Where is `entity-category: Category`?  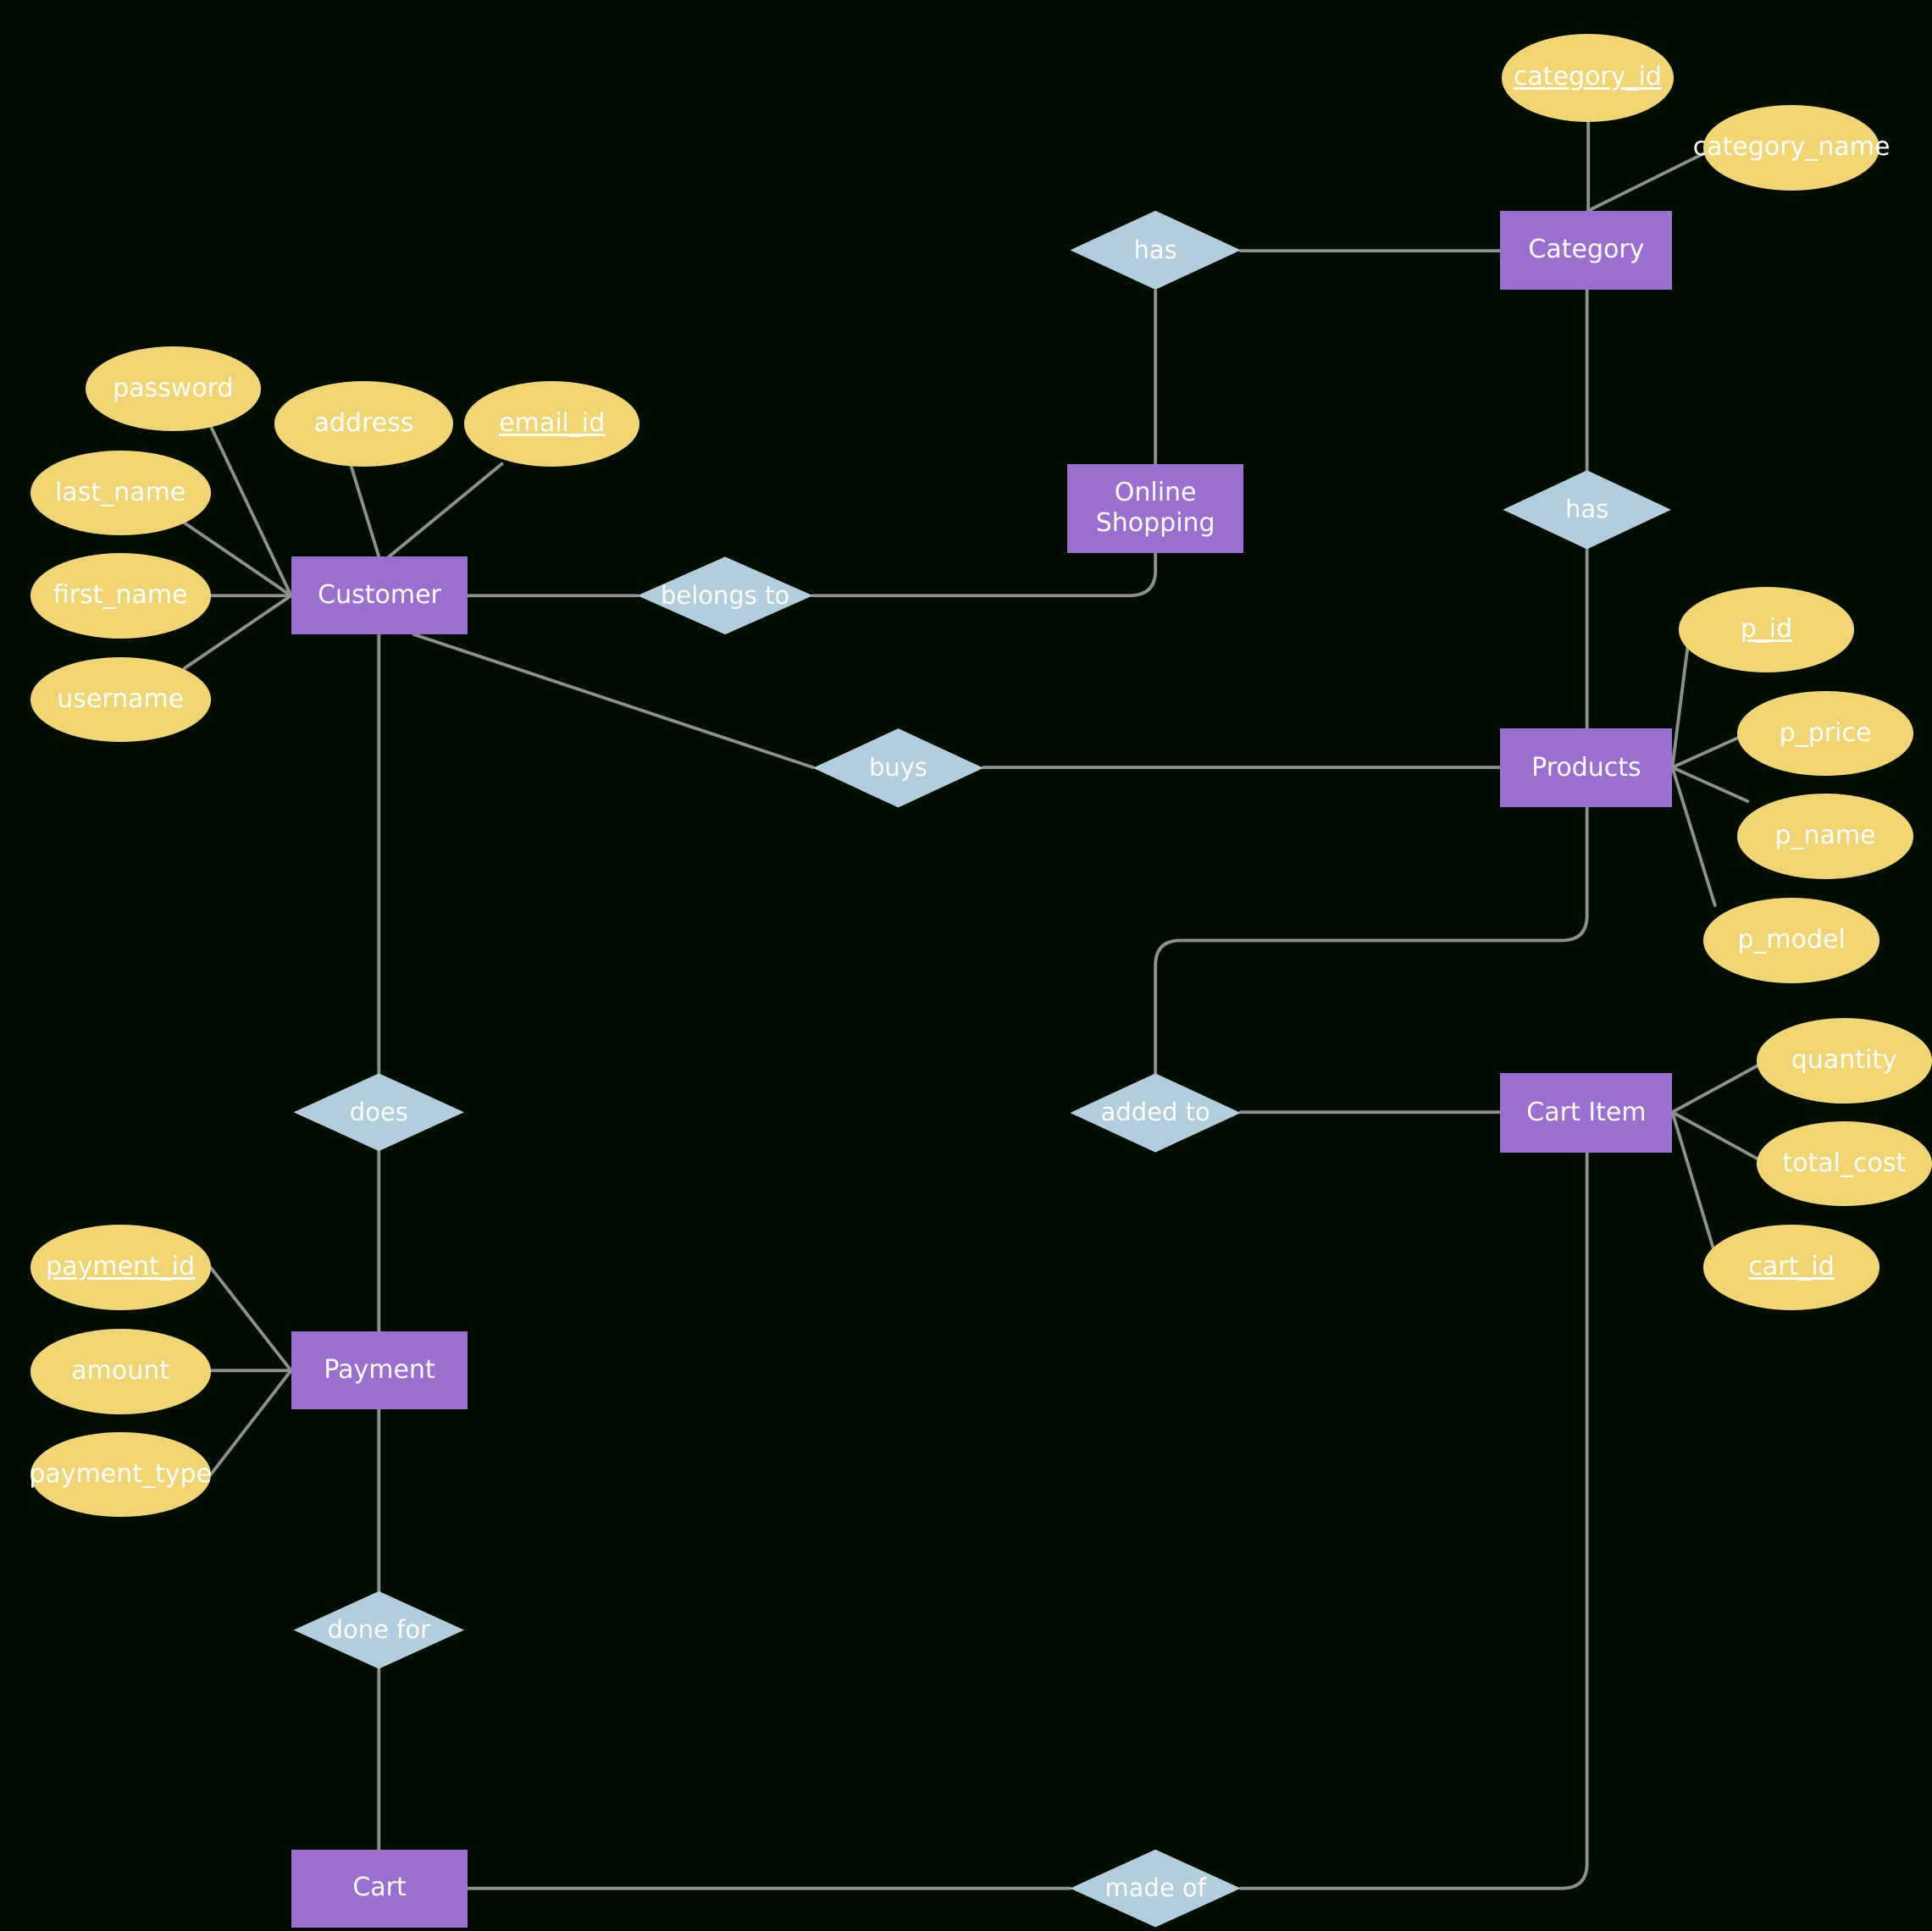 entity-category: Category is located at coordinates (1586, 250).